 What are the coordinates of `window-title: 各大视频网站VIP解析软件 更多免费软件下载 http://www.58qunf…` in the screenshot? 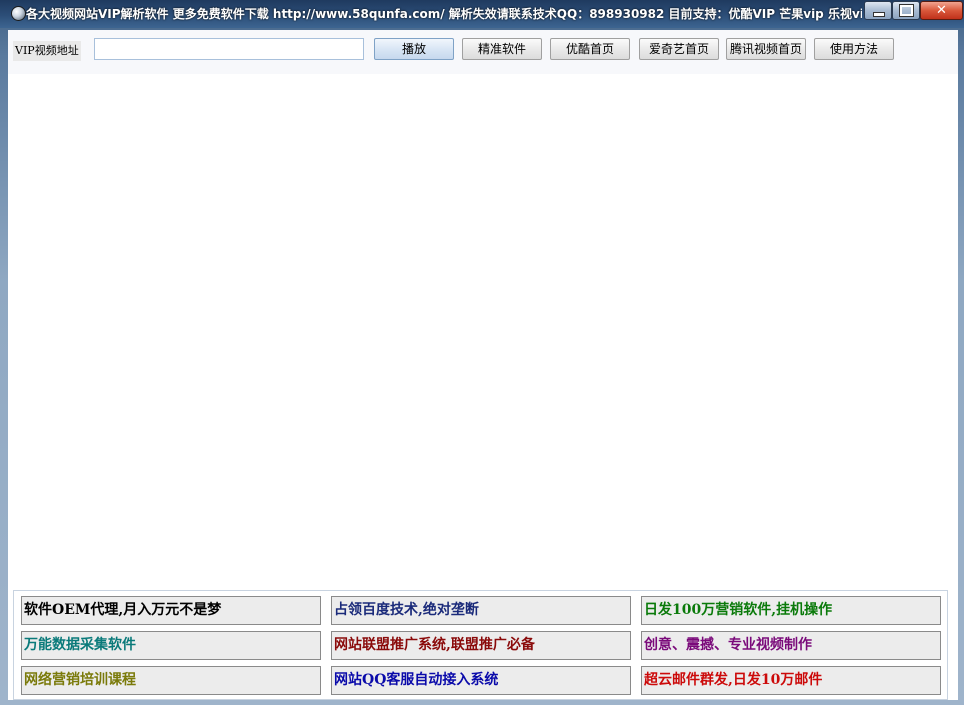 It's located at (444, 14).